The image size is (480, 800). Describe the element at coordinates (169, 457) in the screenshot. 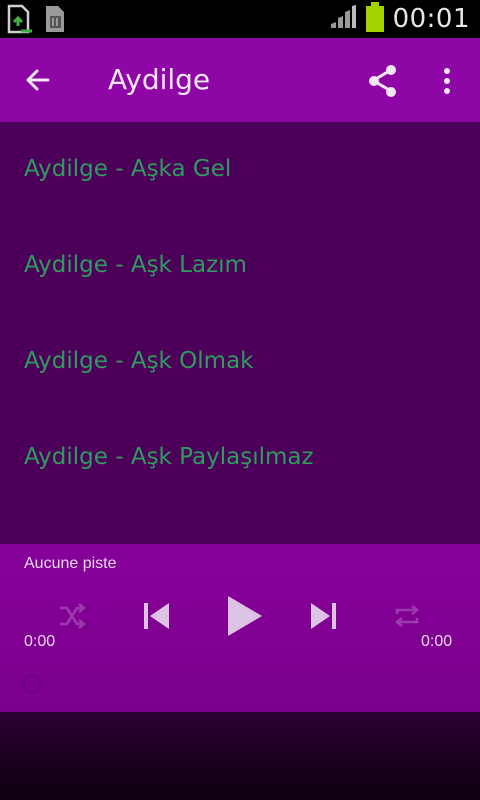

I see `track-label: Aydilge - Aşk Paylaşılmaz` at that location.